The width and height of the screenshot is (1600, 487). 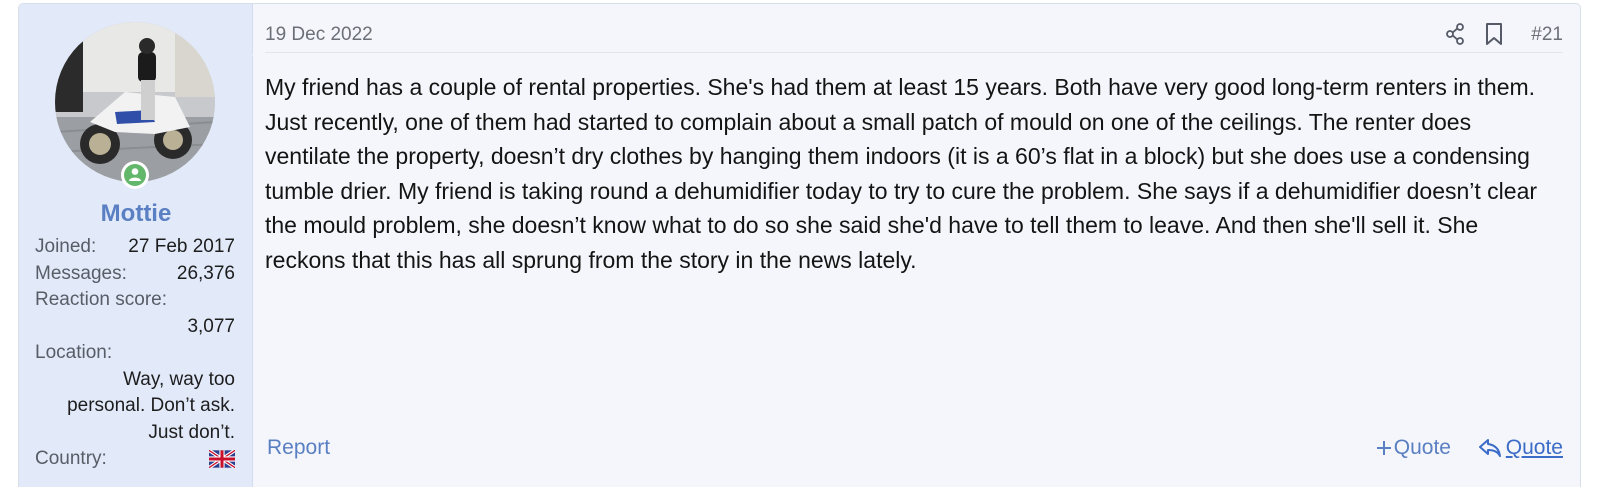 I want to click on reaction-row: Reaction score:, so click(x=135, y=300).